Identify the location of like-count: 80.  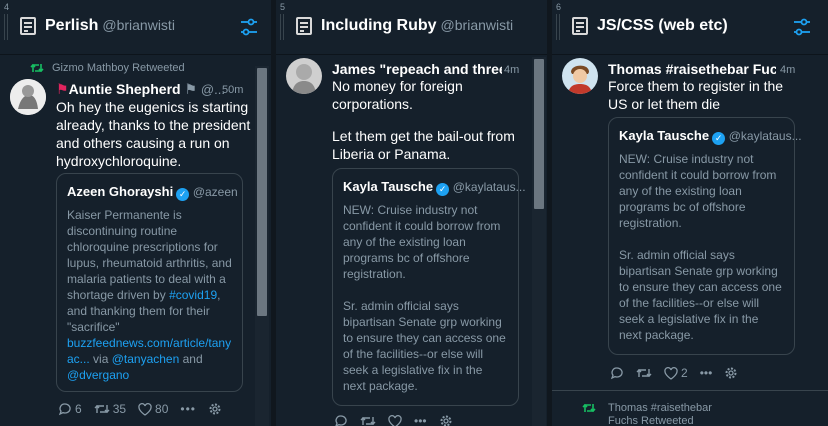
(162, 409).